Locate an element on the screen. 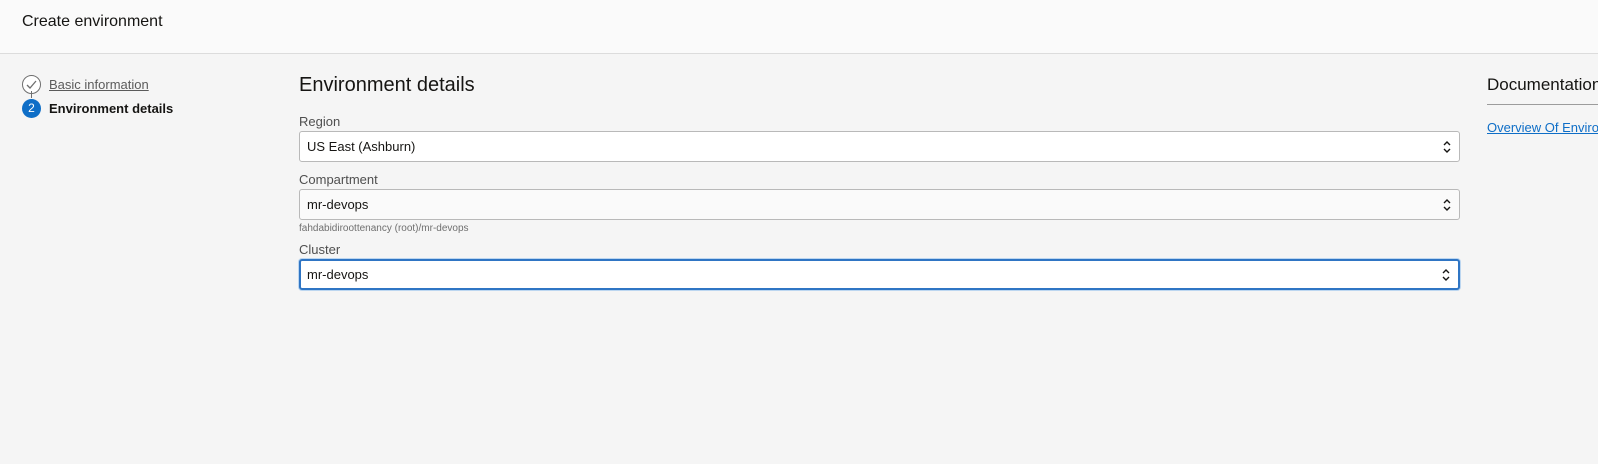 The height and width of the screenshot is (464, 1598). page-title: Create environment is located at coordinates (92, 21).